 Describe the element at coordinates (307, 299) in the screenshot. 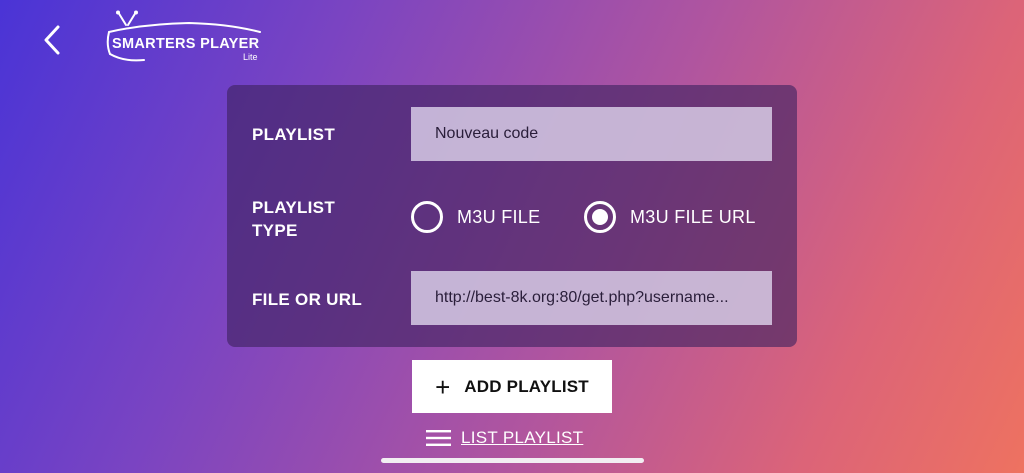

I see `file-or-url-label: FILE OR URL` at that location.